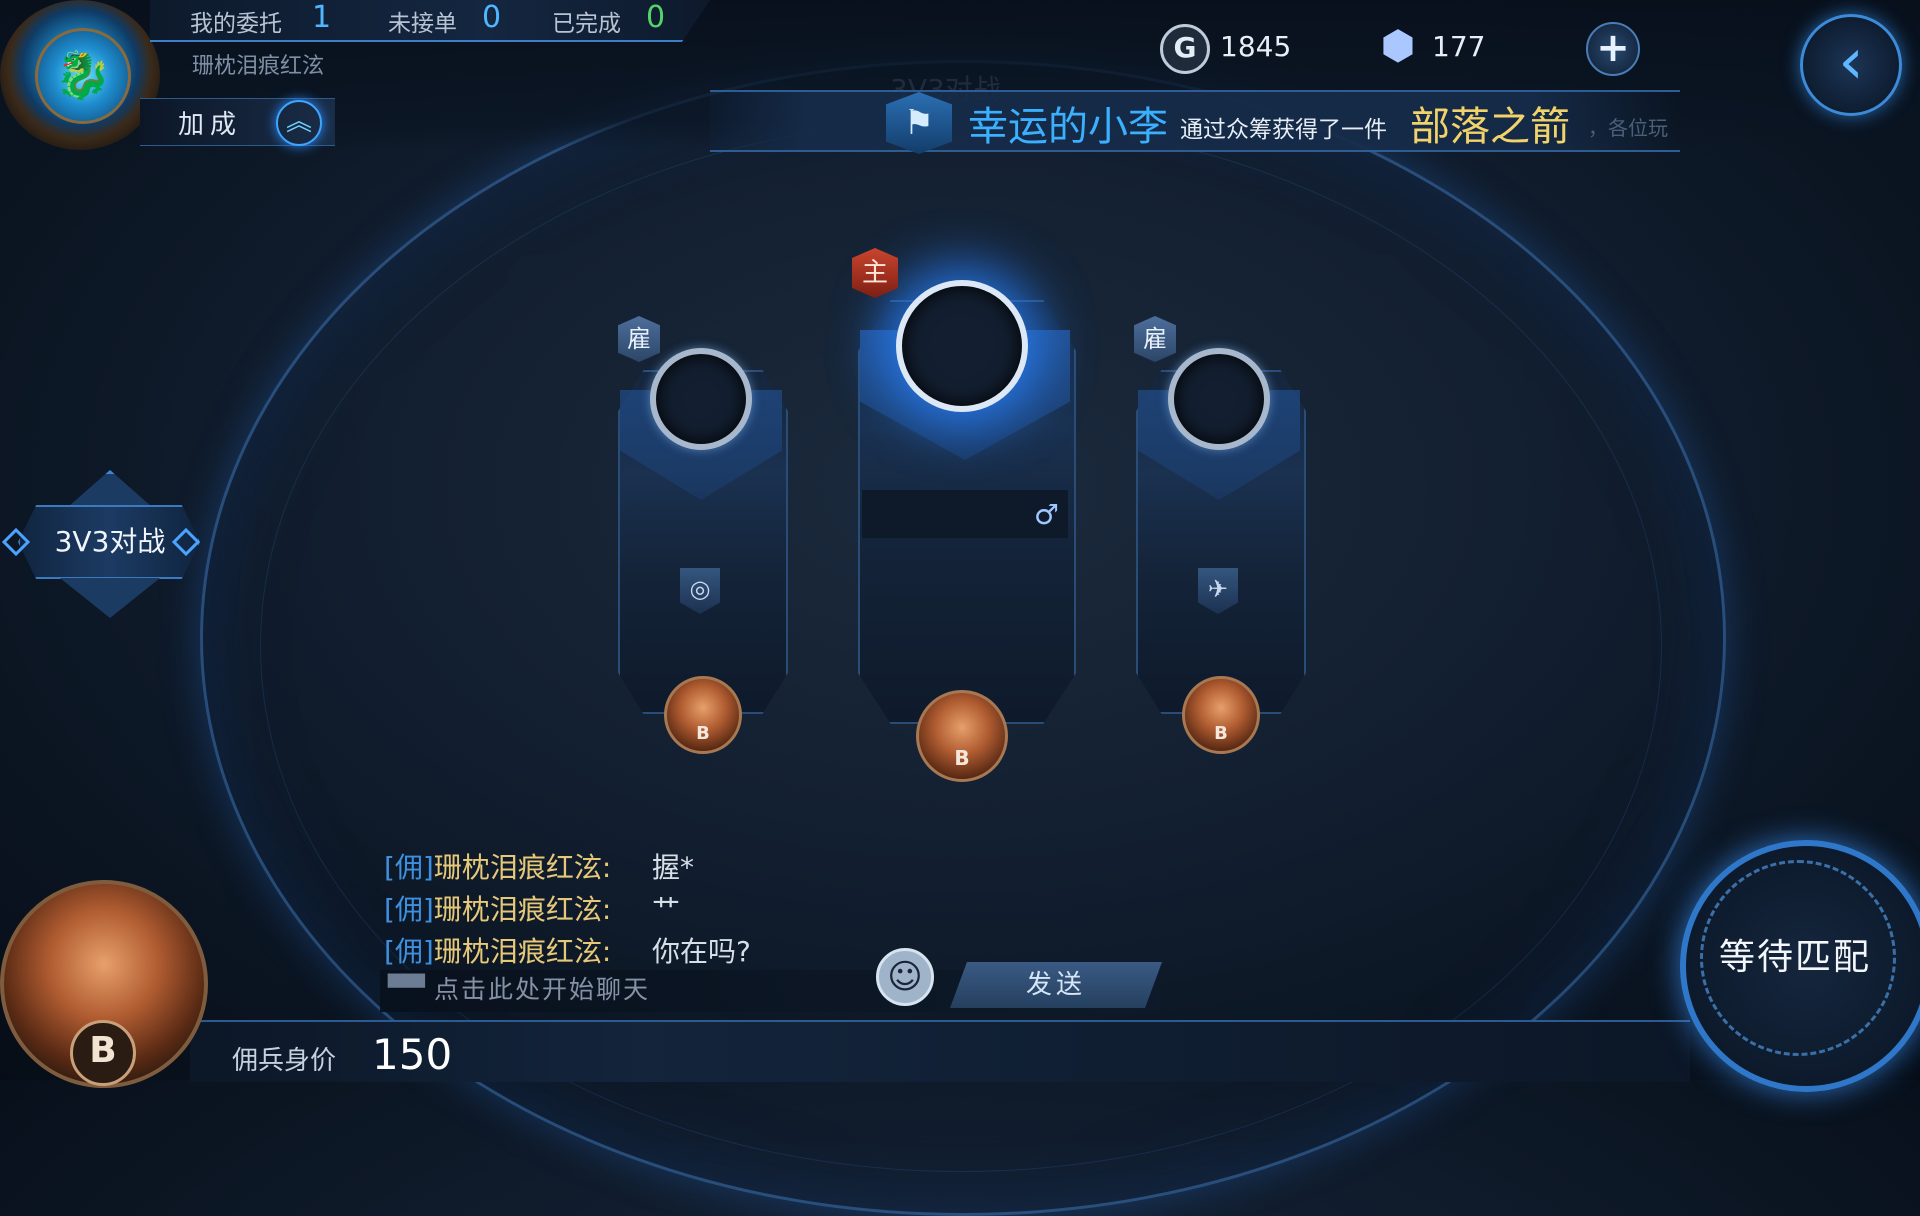 Image resolution: width=1920 pixels, height=1216 pixels. Describe the element at coordinates (284, 1061) in the screenshot. I see `mercenary-value-label: 佣兵身价` at that location.